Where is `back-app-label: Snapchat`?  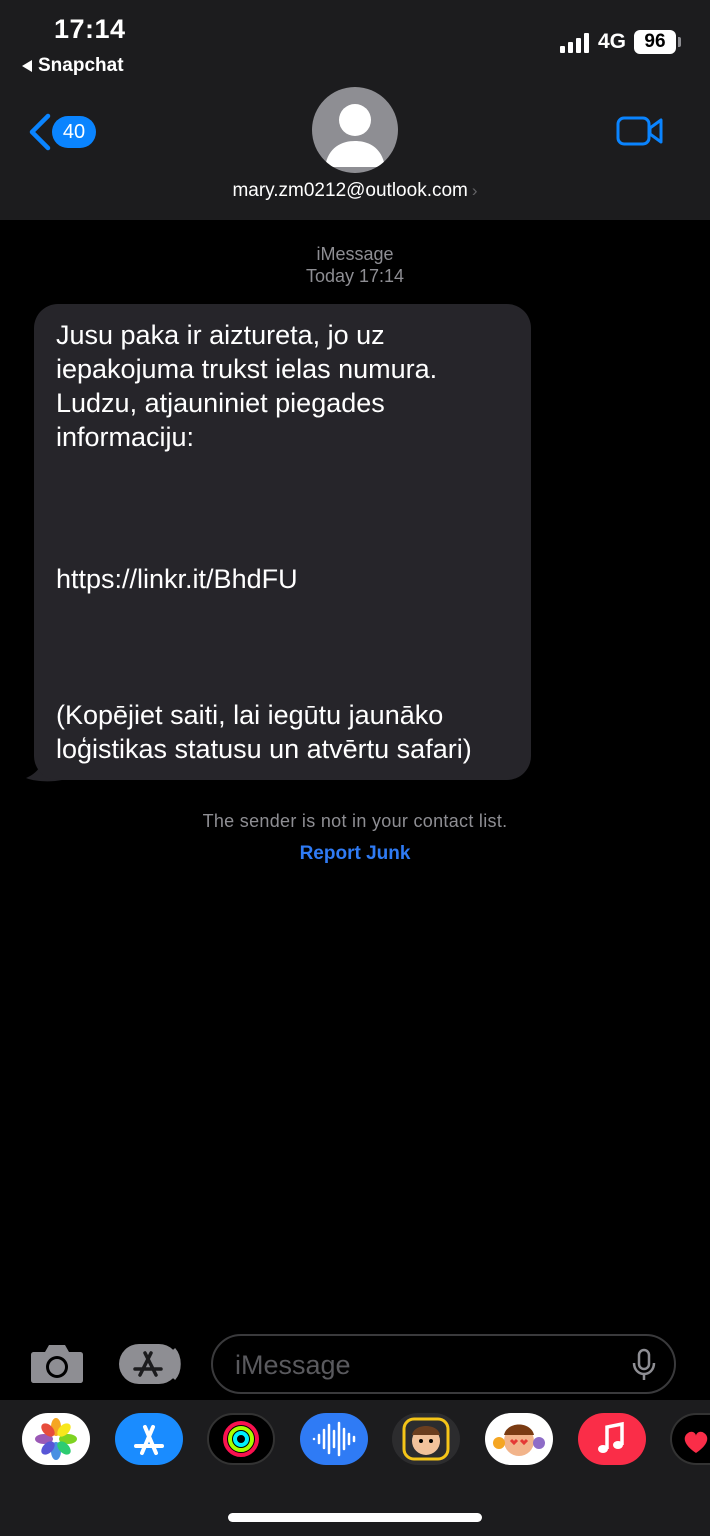
back-app-label: Snapchat is located at coordinates (81, 65).